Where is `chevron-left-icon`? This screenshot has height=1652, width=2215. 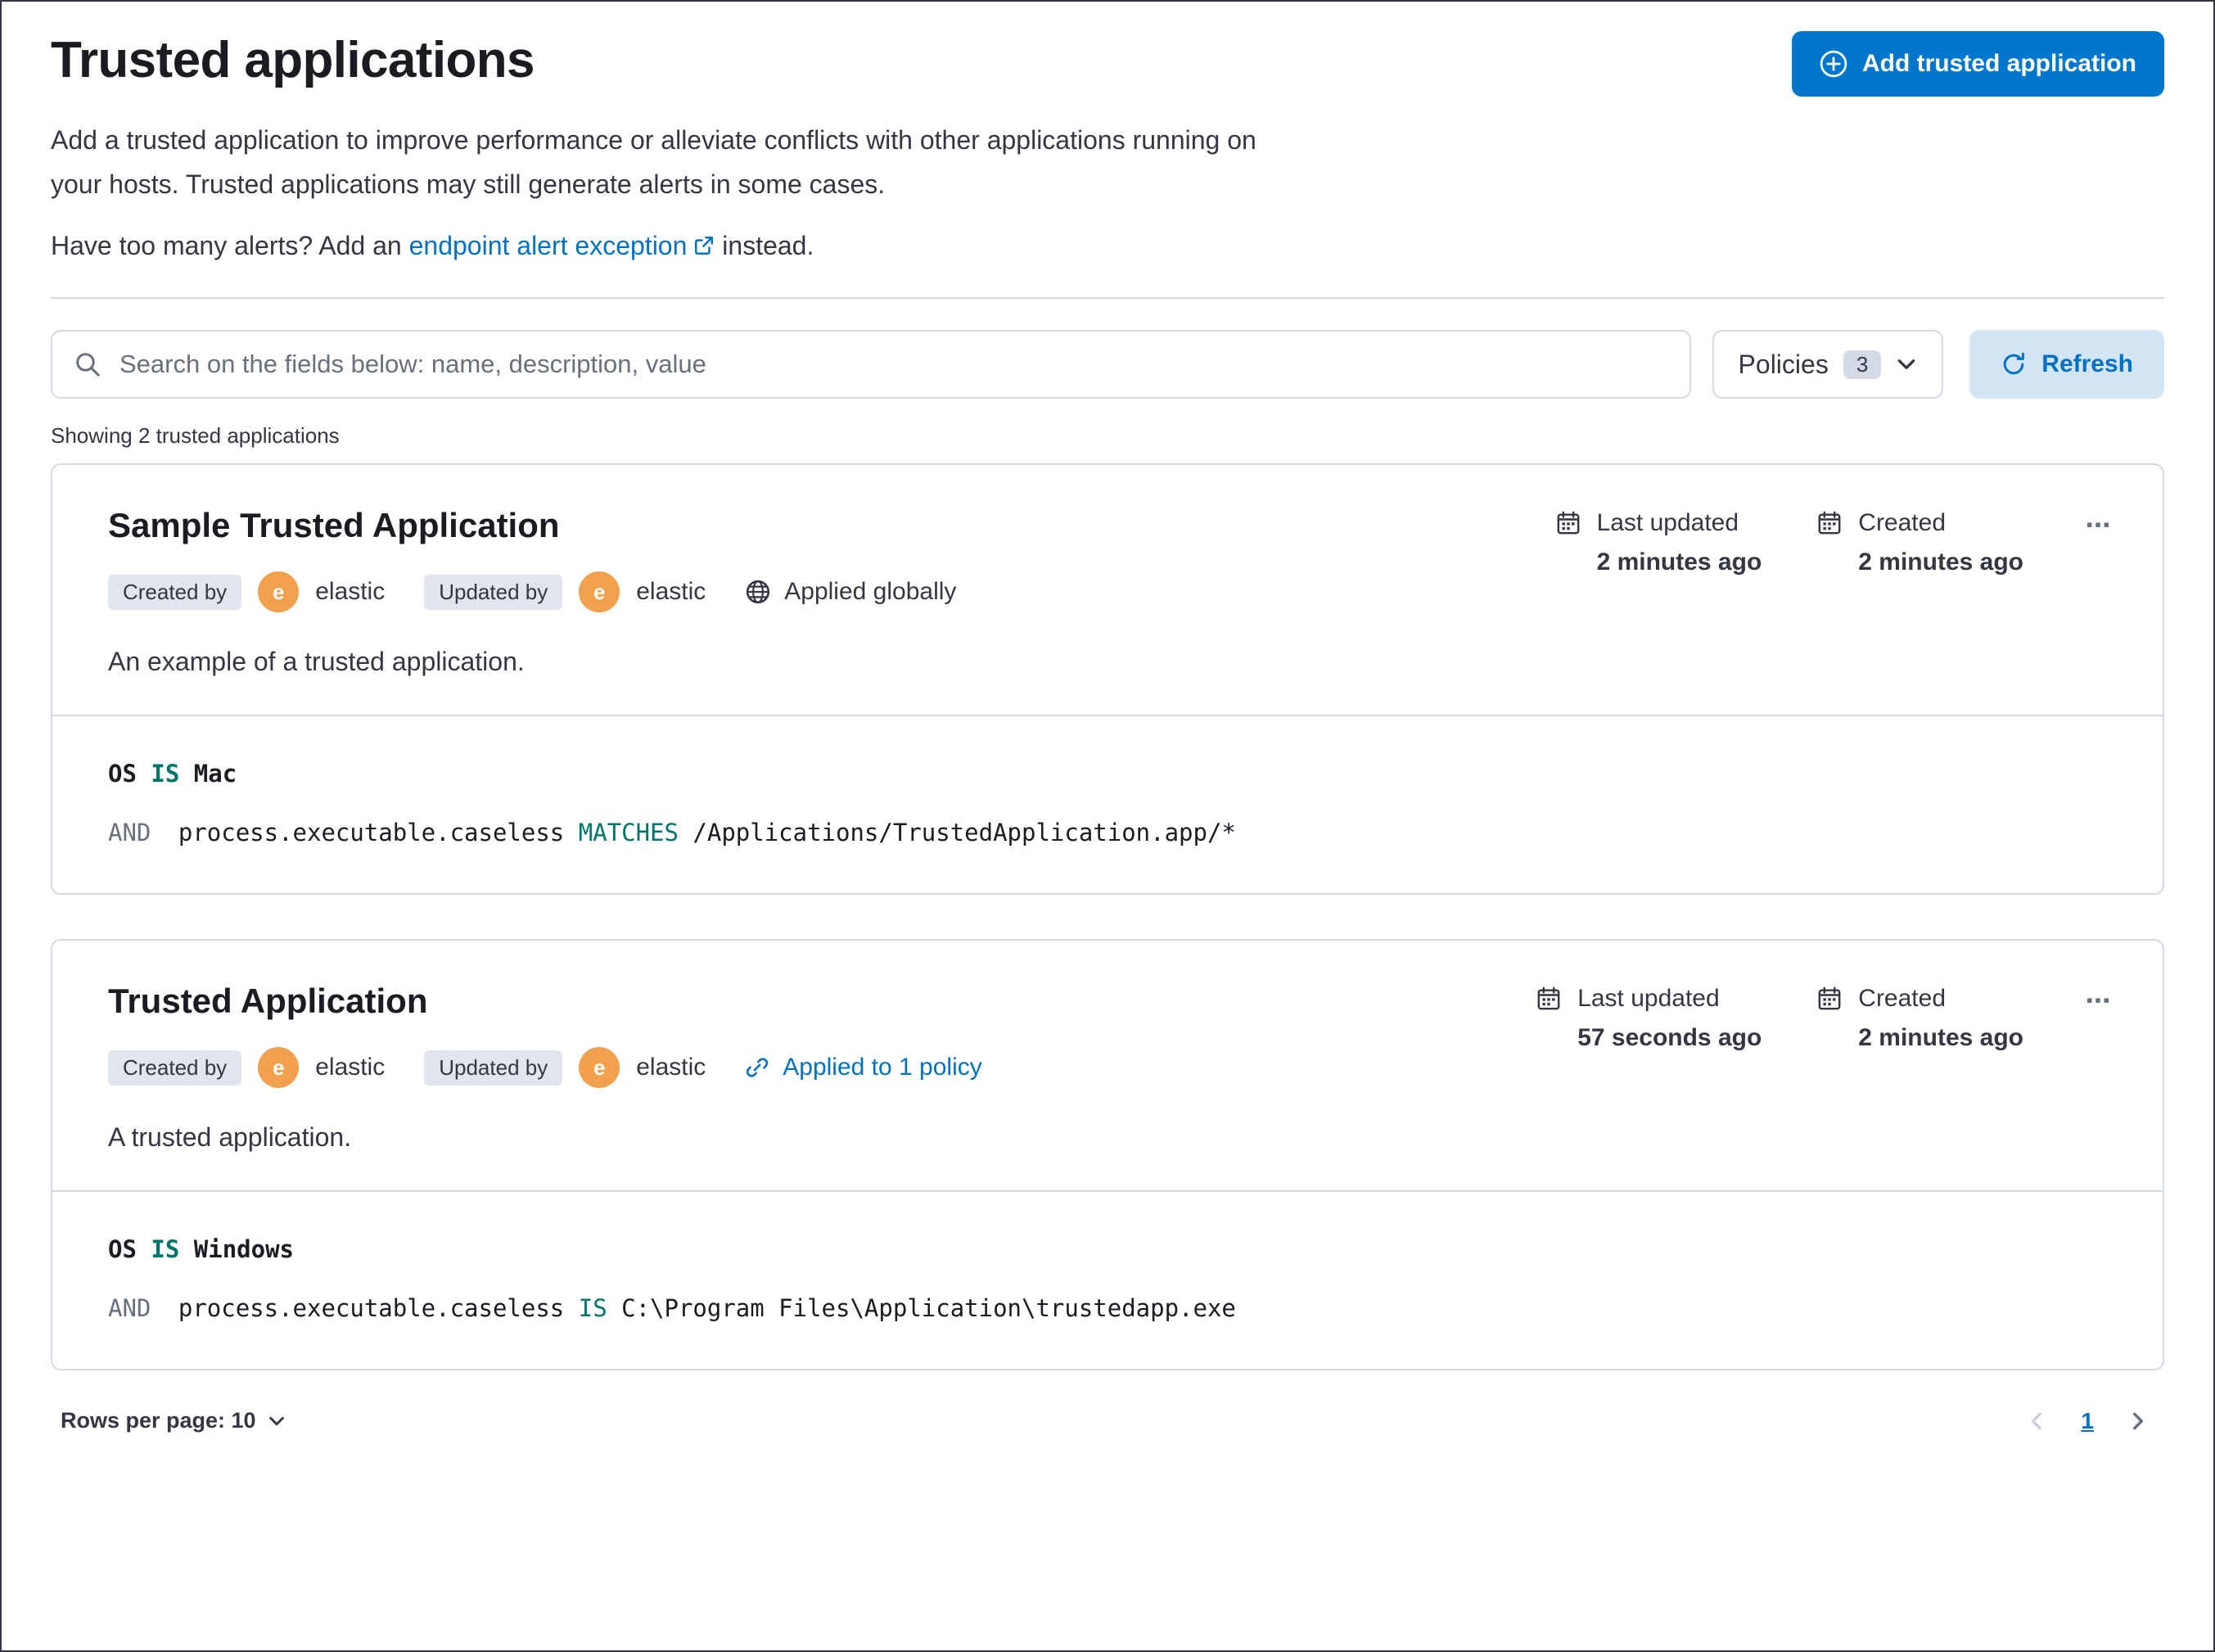 chevron-left-icon is located at coordinates (2037, 1421).